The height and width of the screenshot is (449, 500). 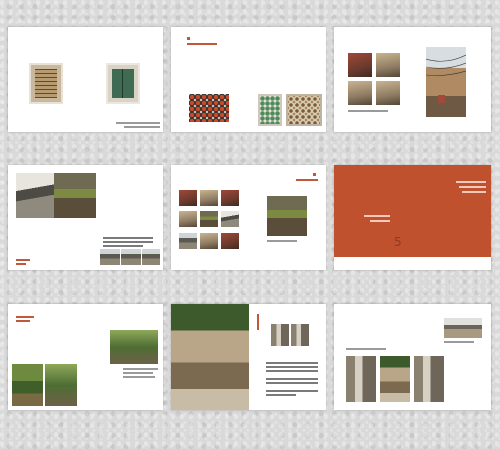 What do you see at coordinates (258, 322) in the screenshot?
I see `side-heading` at bounding box center [258, 322].